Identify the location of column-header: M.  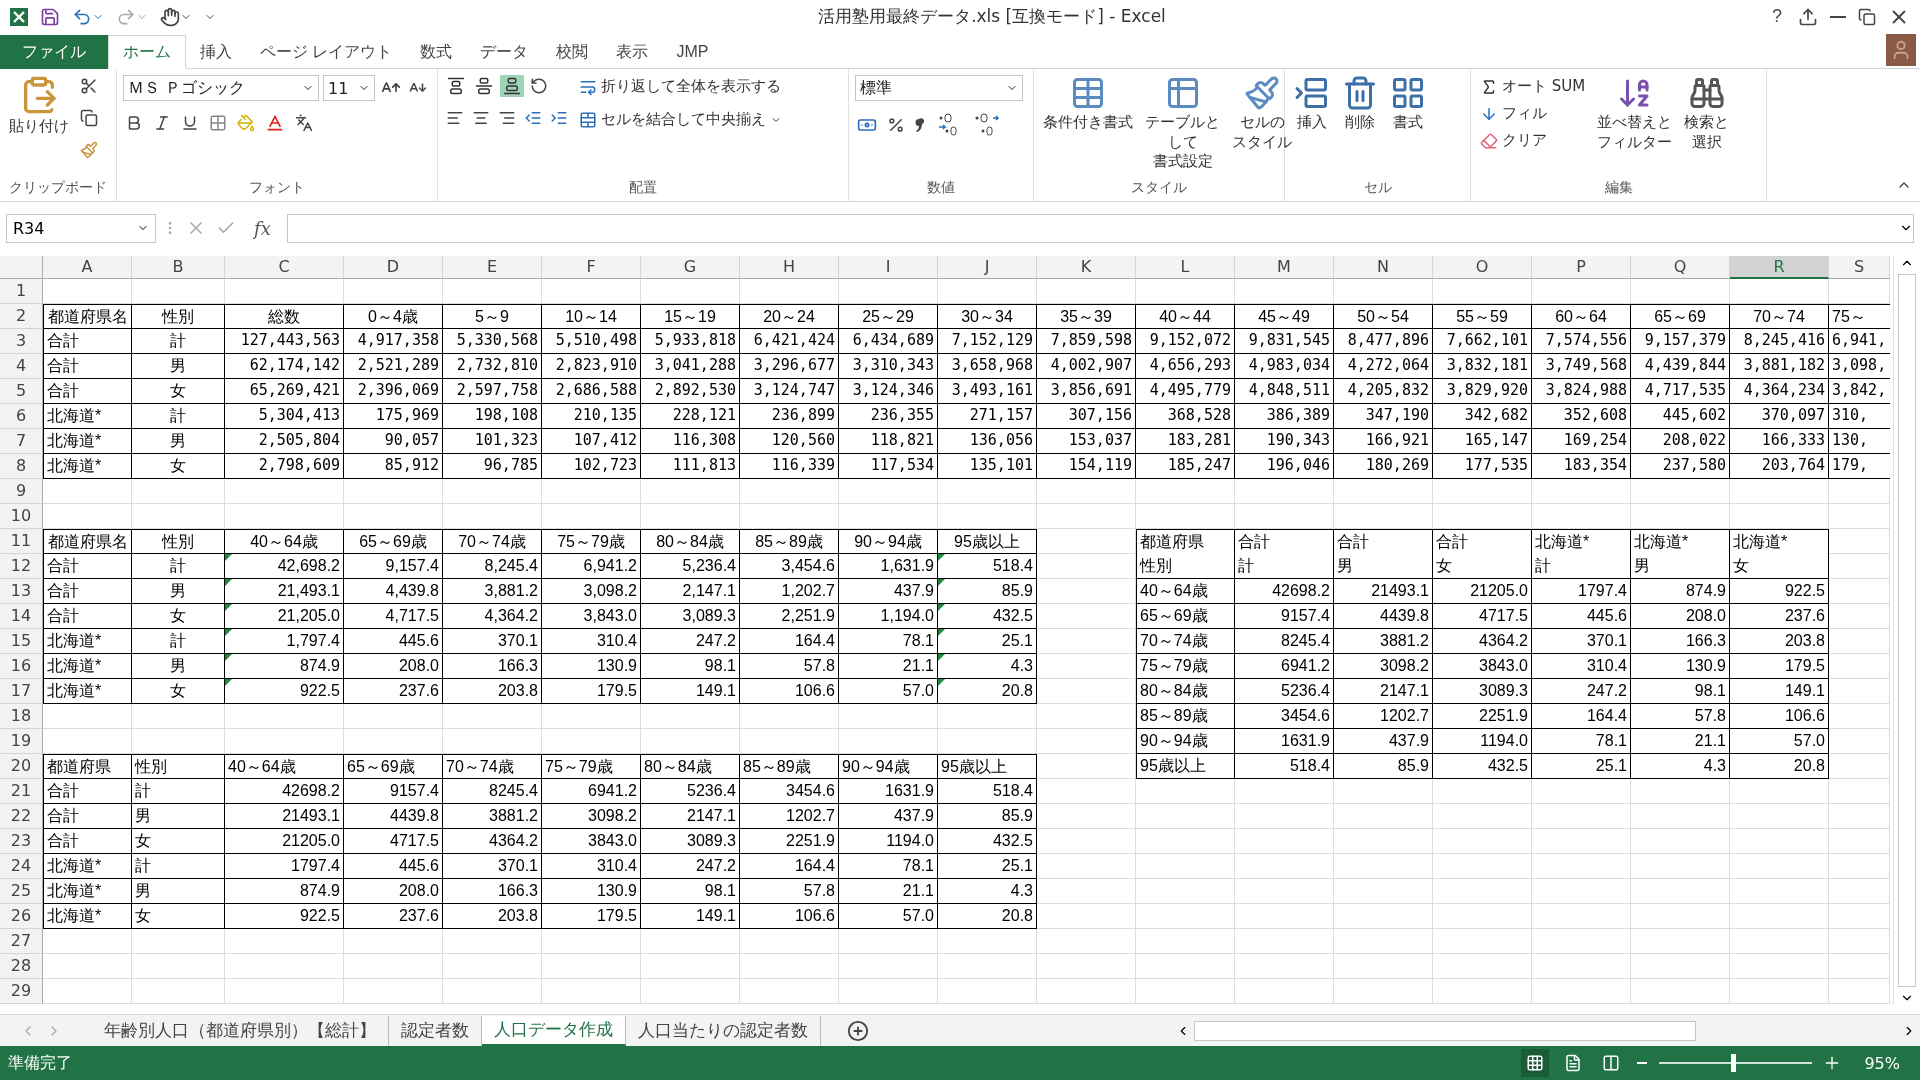
(1284, 267).